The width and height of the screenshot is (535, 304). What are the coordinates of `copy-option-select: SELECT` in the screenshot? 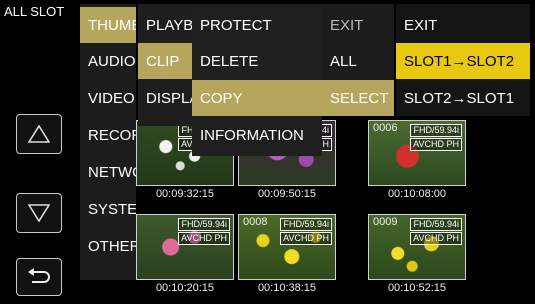 It's located at (358, 98).